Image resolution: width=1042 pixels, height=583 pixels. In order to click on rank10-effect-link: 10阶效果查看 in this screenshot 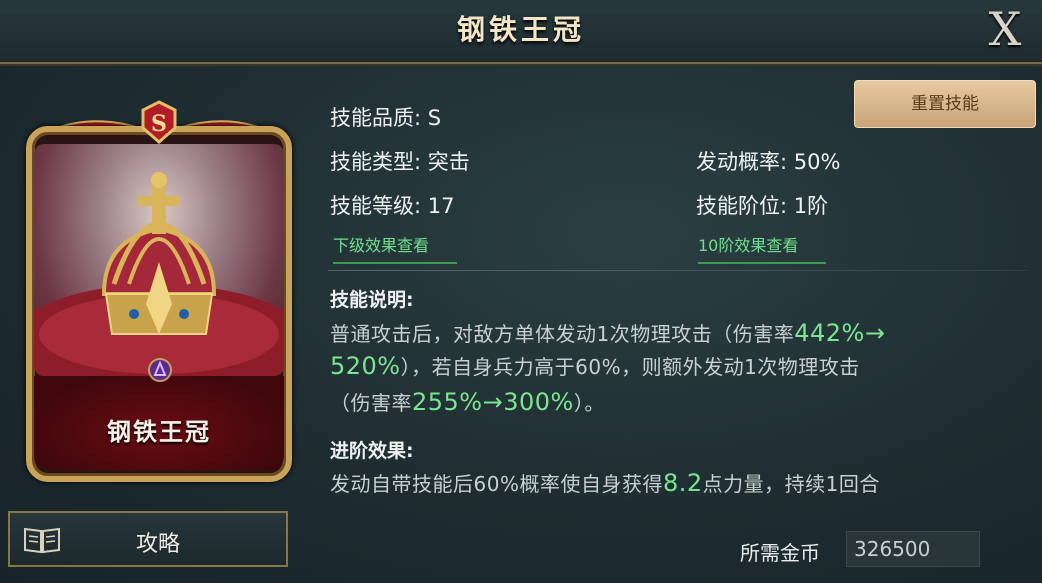, I will do `click(762, 248)`.